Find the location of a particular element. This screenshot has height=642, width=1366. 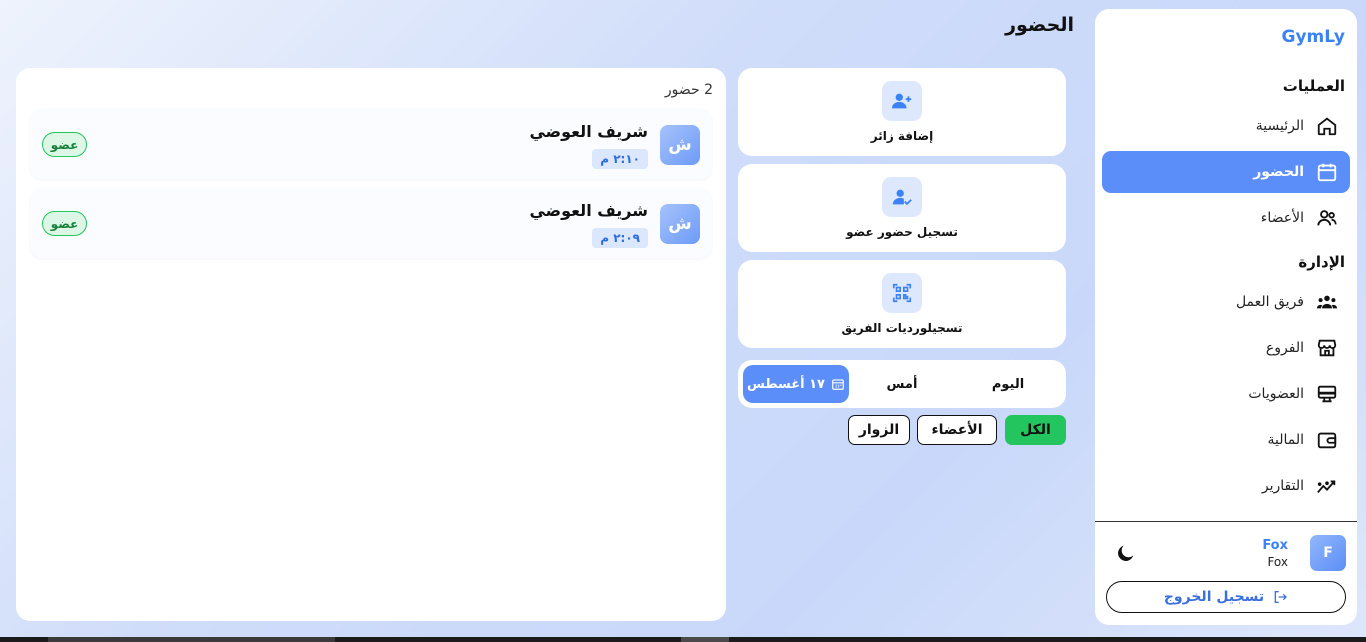

page-title: الحضور is located at coordinates (1039, 25).